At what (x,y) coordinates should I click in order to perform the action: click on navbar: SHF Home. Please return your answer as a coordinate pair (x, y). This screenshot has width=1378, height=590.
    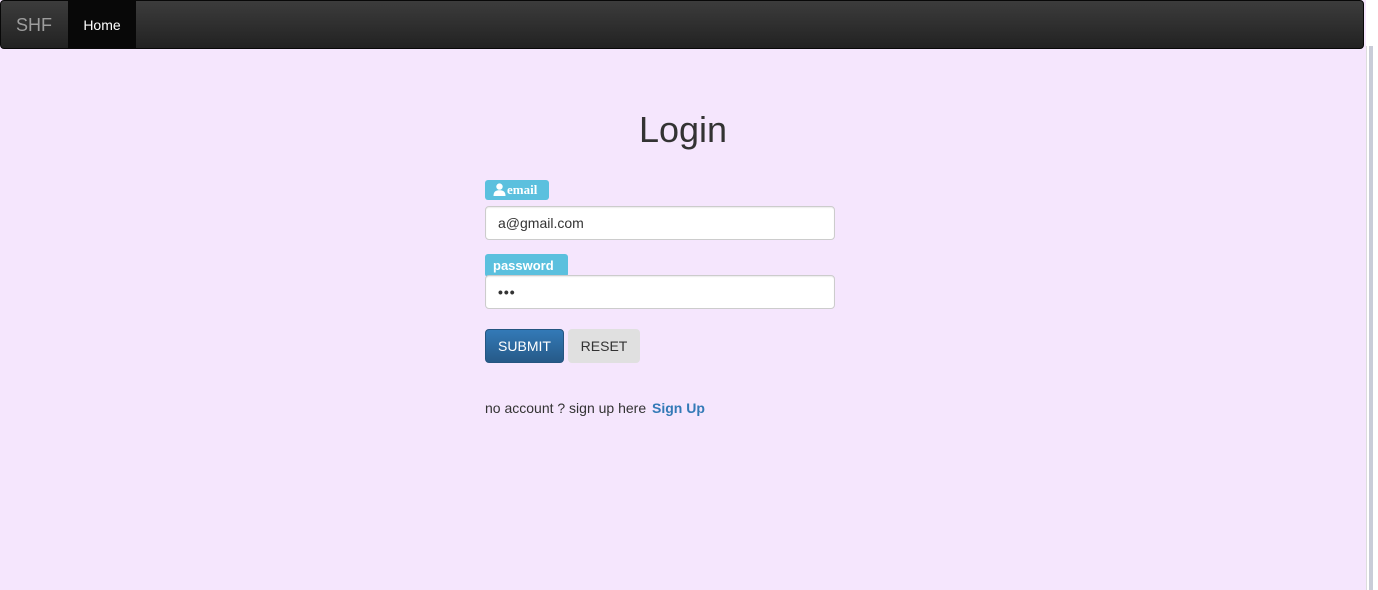
    Looking at the image, I should click on (682, 24).